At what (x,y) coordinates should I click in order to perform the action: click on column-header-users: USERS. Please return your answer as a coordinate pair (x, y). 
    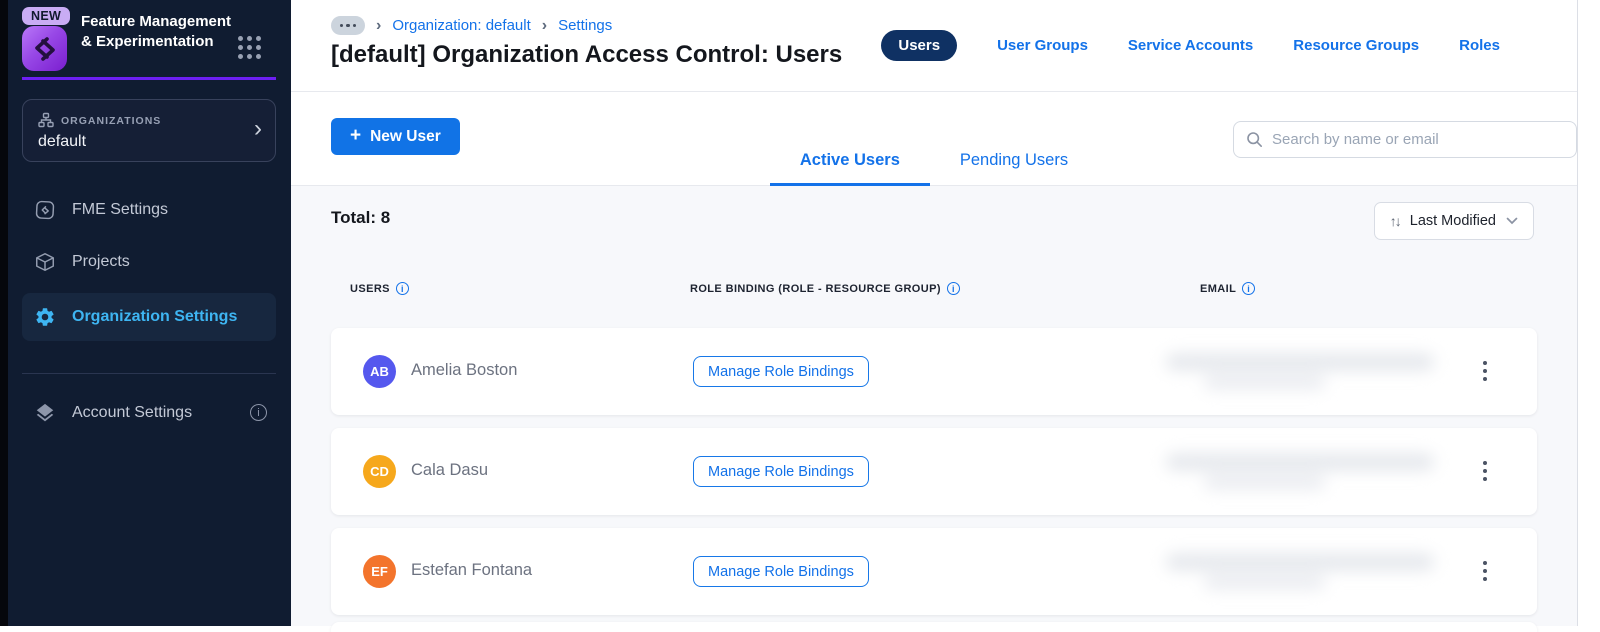
    Looking at the image, I should click on (370, 288).